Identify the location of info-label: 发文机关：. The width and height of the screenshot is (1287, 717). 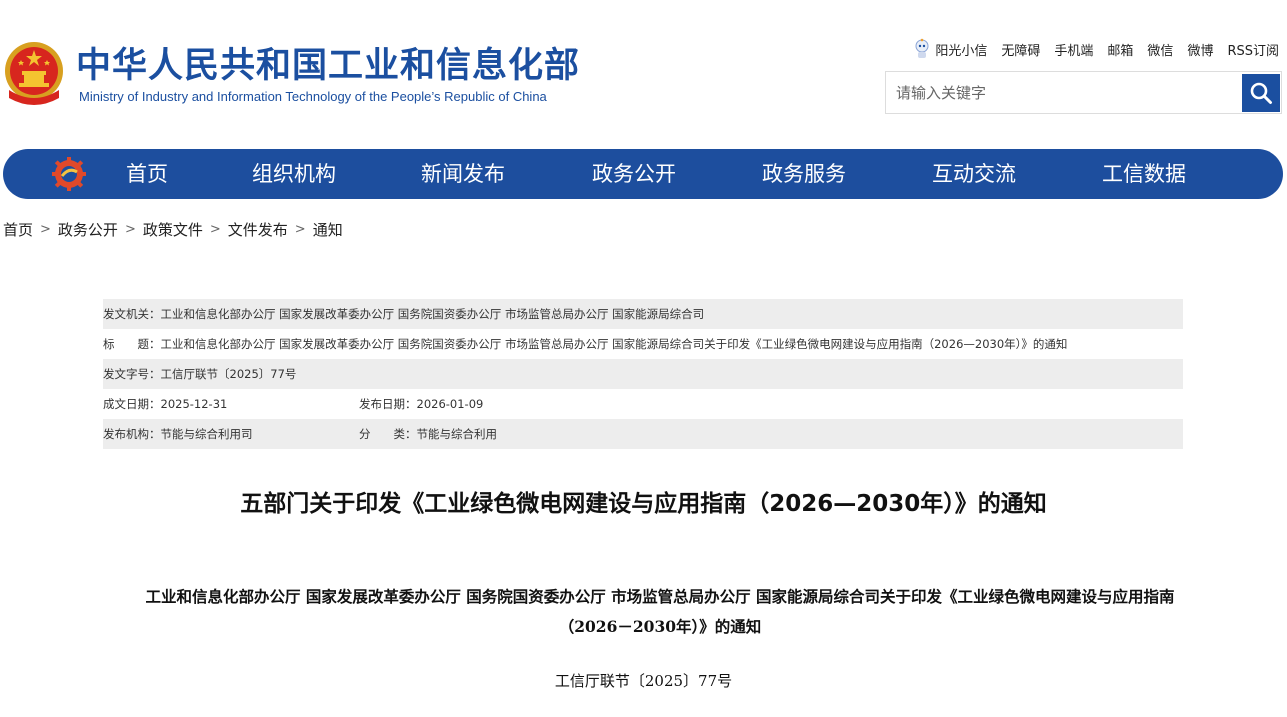
(132, 314).